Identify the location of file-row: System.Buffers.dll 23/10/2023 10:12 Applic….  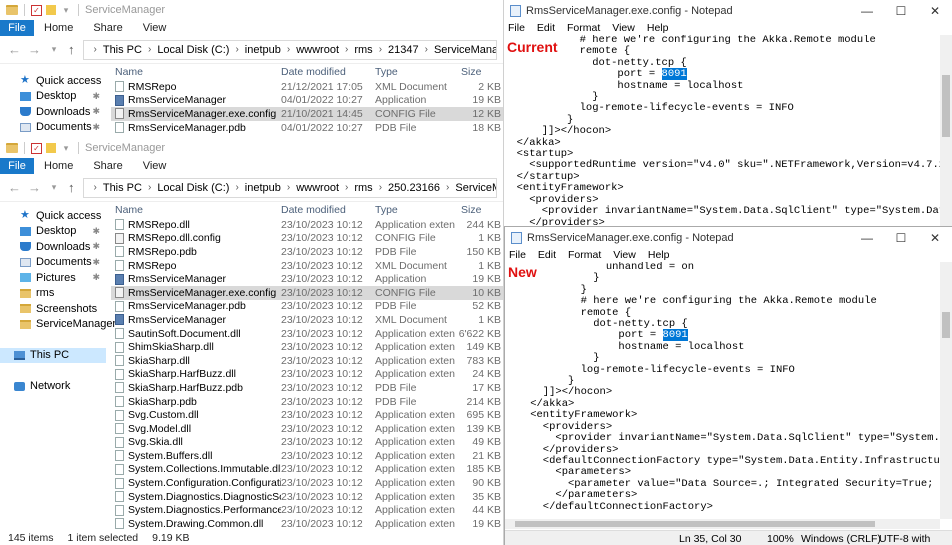
(307, 456).